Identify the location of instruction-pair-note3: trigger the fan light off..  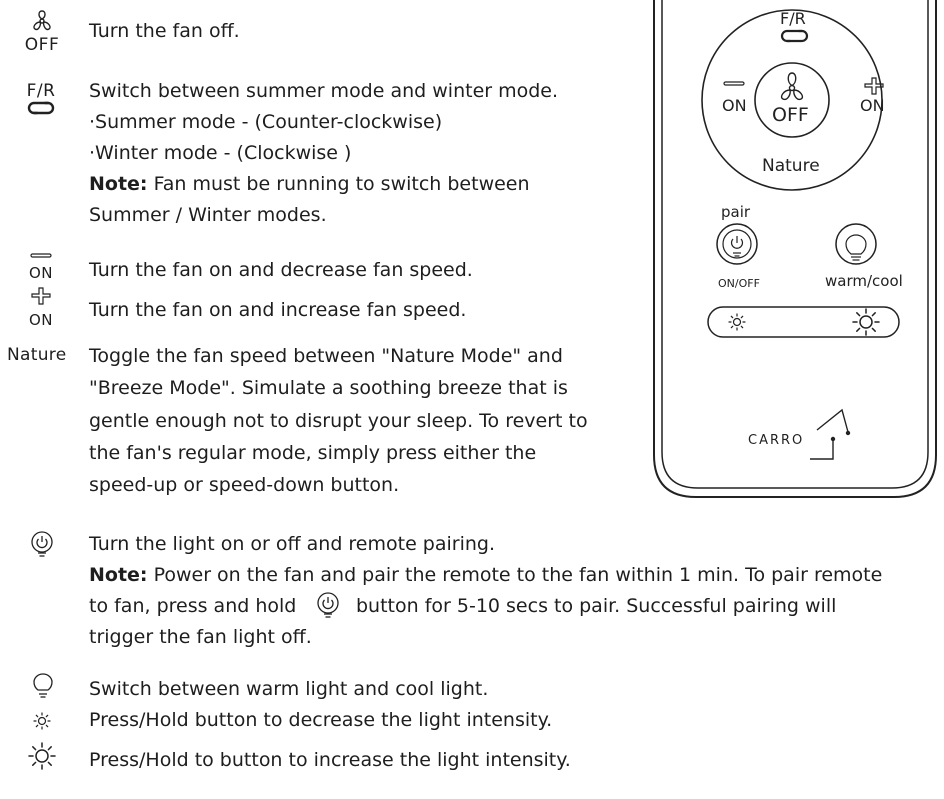
(200, 637).